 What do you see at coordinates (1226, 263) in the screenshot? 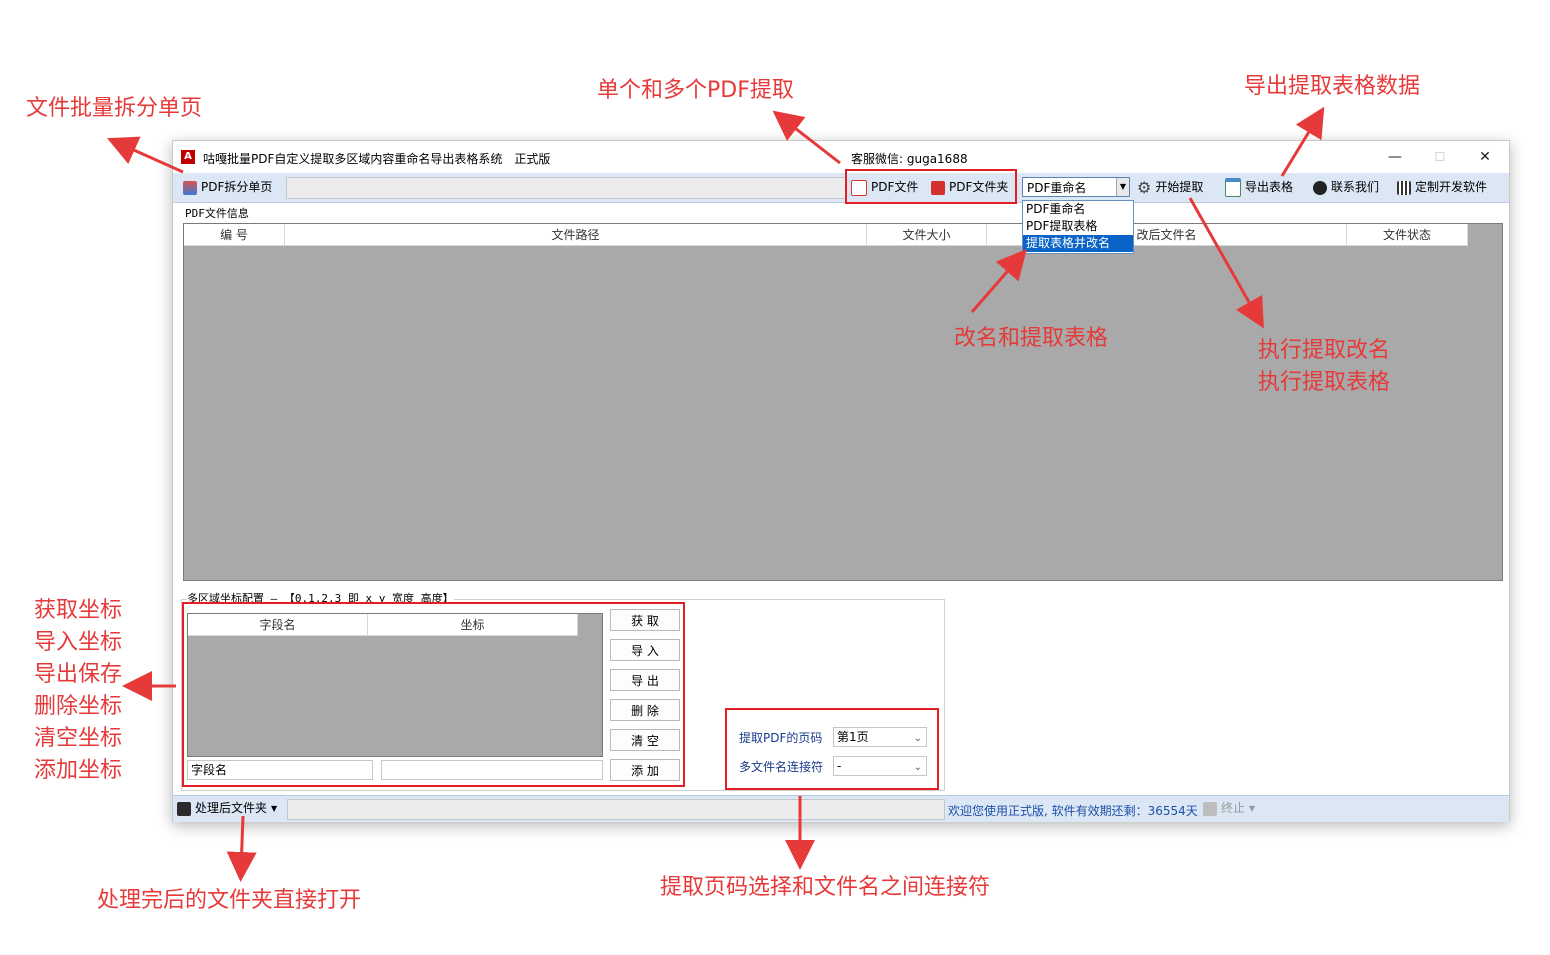
I see `arrow-exec` at bounding box center [1226, 263].